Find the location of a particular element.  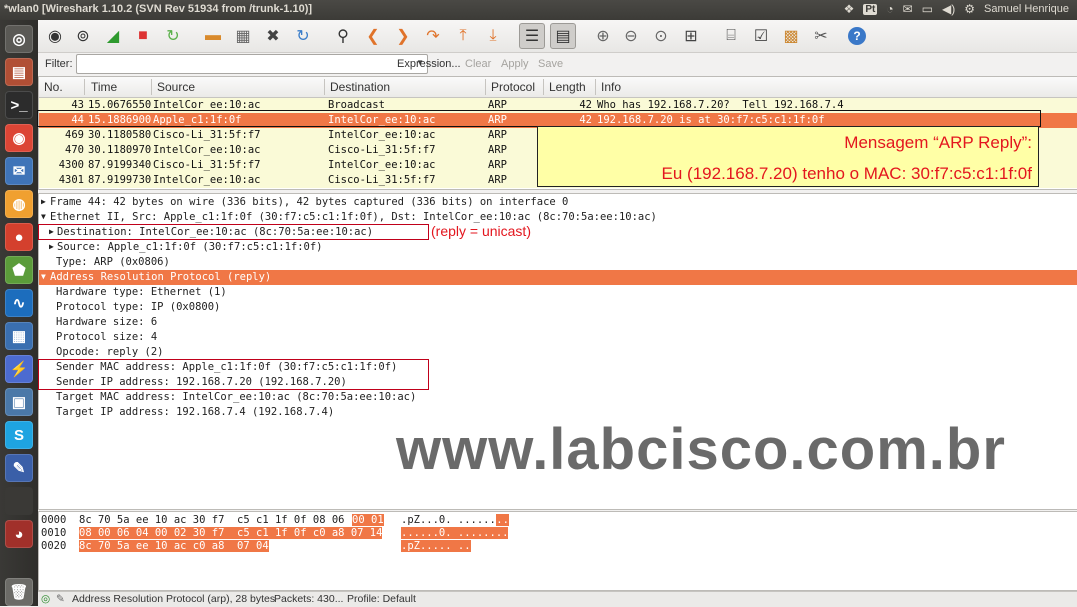

dropbox-icon: ❖ is located at coordinates (849, 9).